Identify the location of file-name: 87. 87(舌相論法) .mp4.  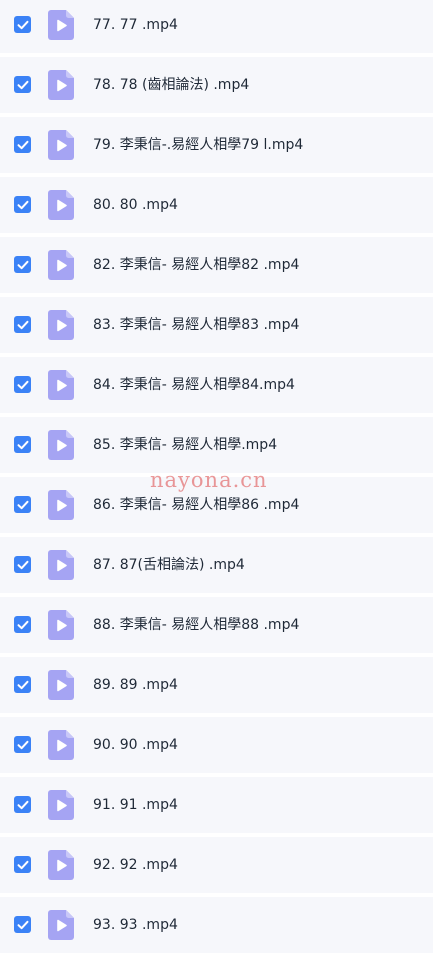
(169, 565).